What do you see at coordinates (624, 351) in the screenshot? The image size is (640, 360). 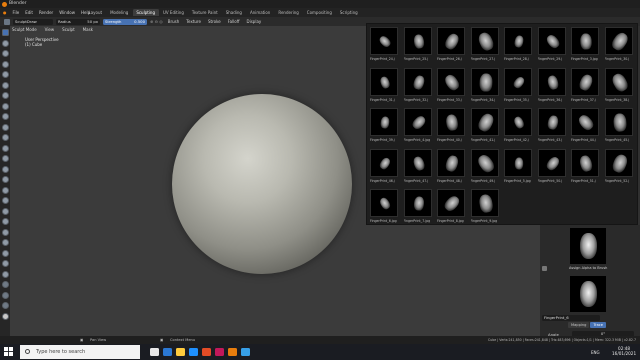 I see `taskbar-clock: 02:48 16/01/2021` at bounding box center [624, 351].